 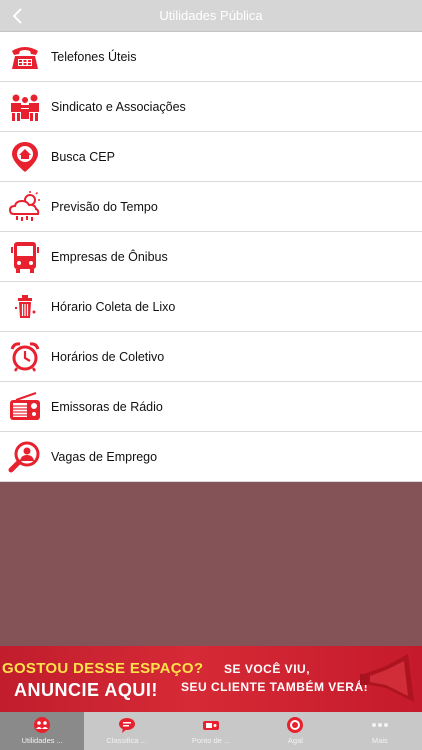 I want to click on chevron-left-icon, so click(x=17, y=16).